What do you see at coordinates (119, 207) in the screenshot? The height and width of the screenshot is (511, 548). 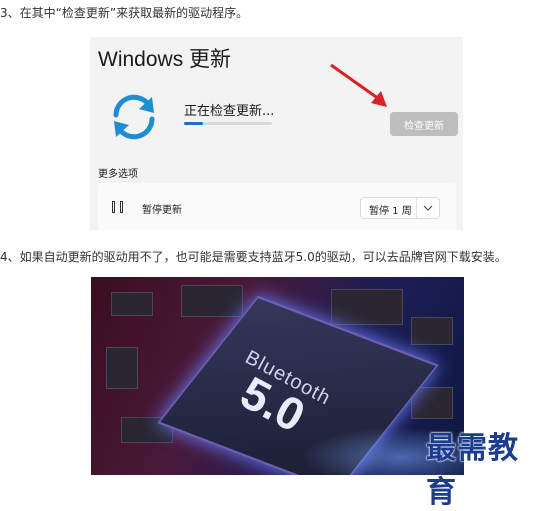 I see `pause-icon` at bounding box center [119, 207].